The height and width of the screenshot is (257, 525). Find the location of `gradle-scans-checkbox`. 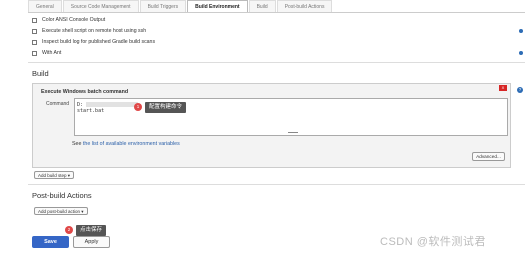

gradle-scans-checkbox is located at coordinates (34, 42).